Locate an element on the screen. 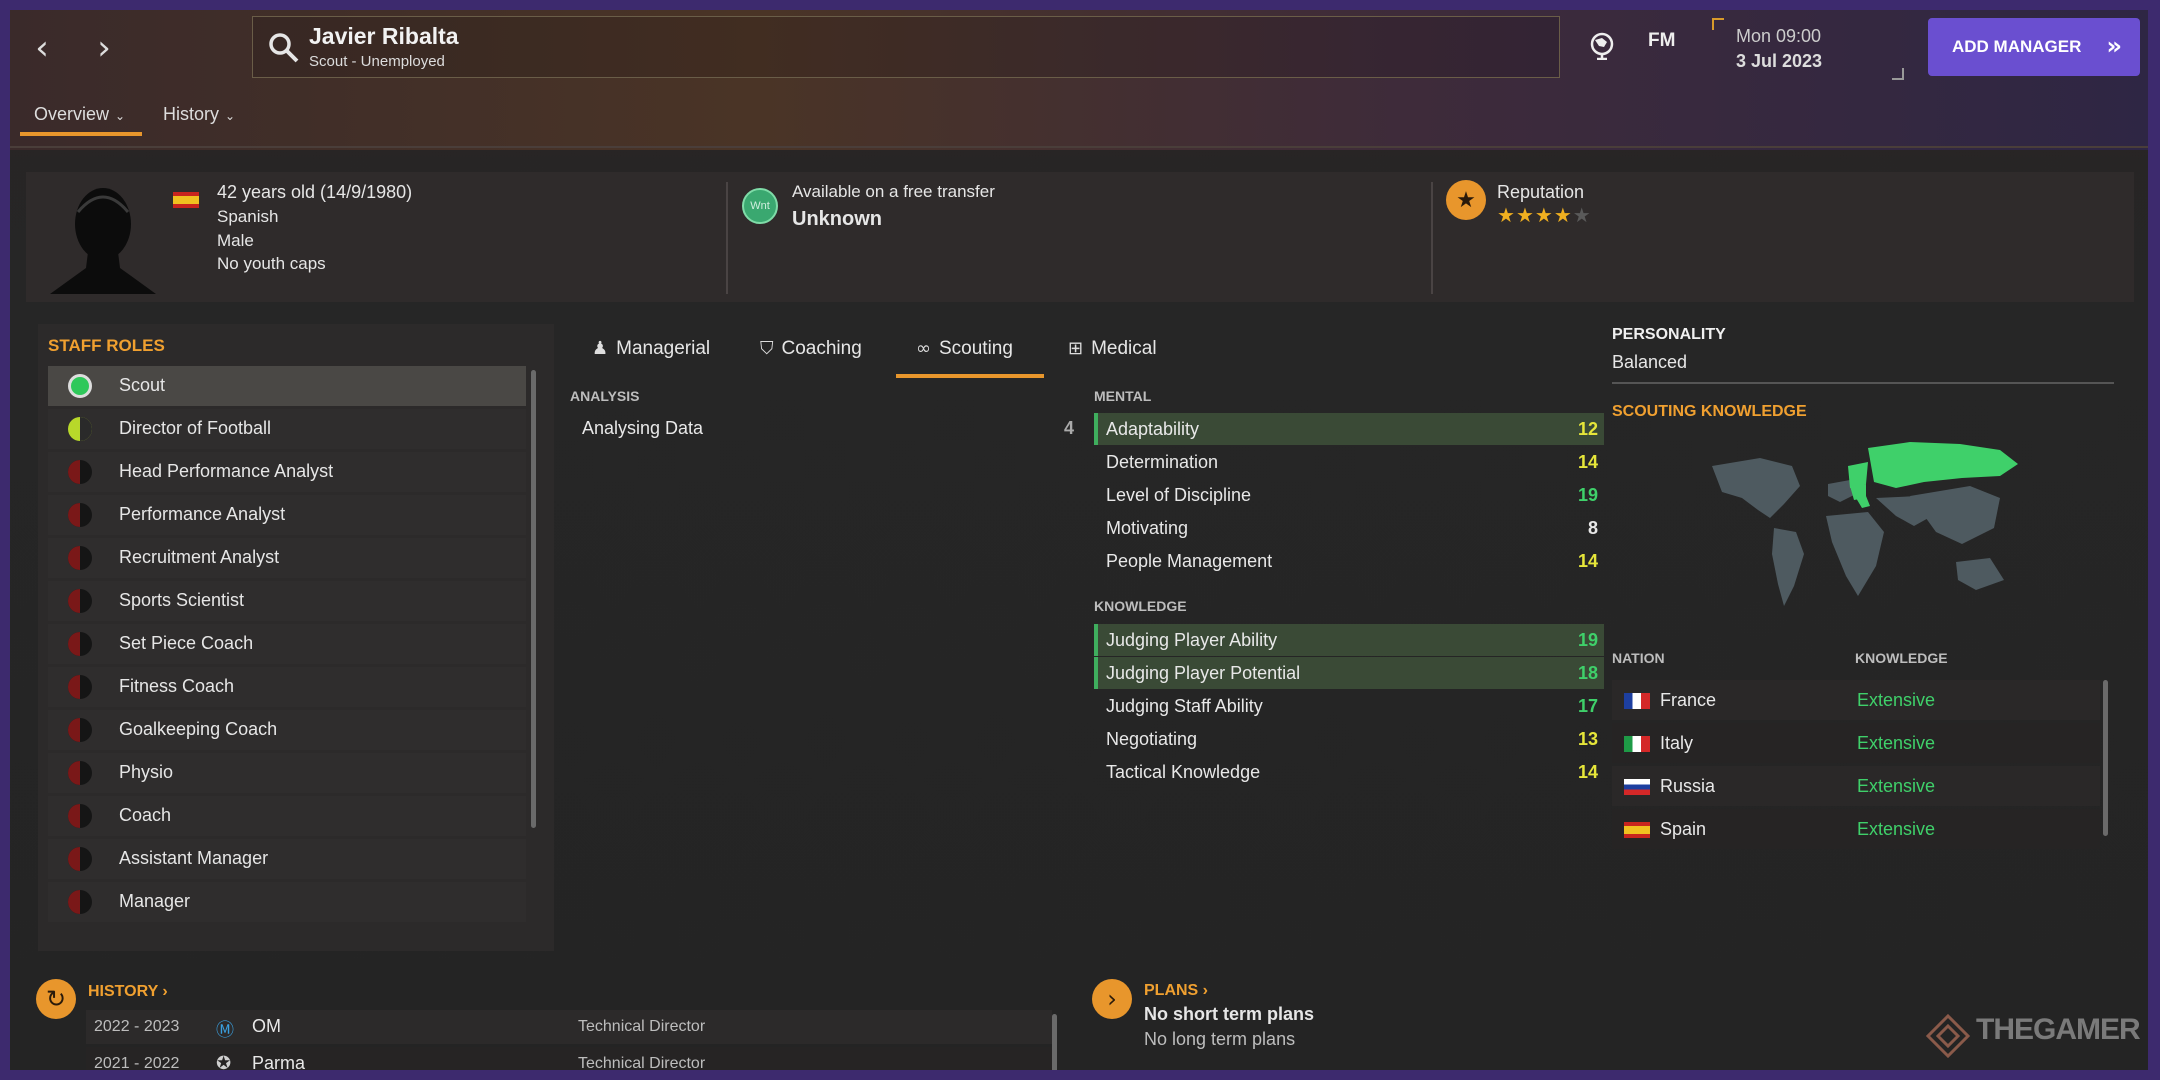  history-row: 2021 - 2022 ✪ Parma Technical Director is located at coordinates (569, 1063).